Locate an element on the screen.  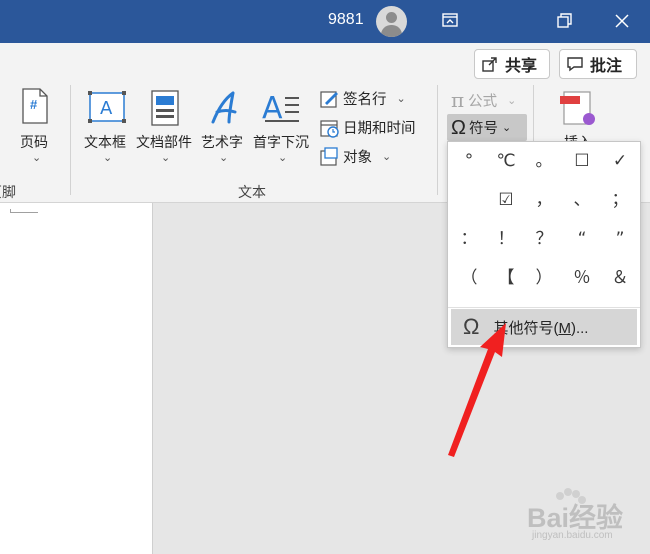
object-label: 对象 is located at coordinates (357, 158).